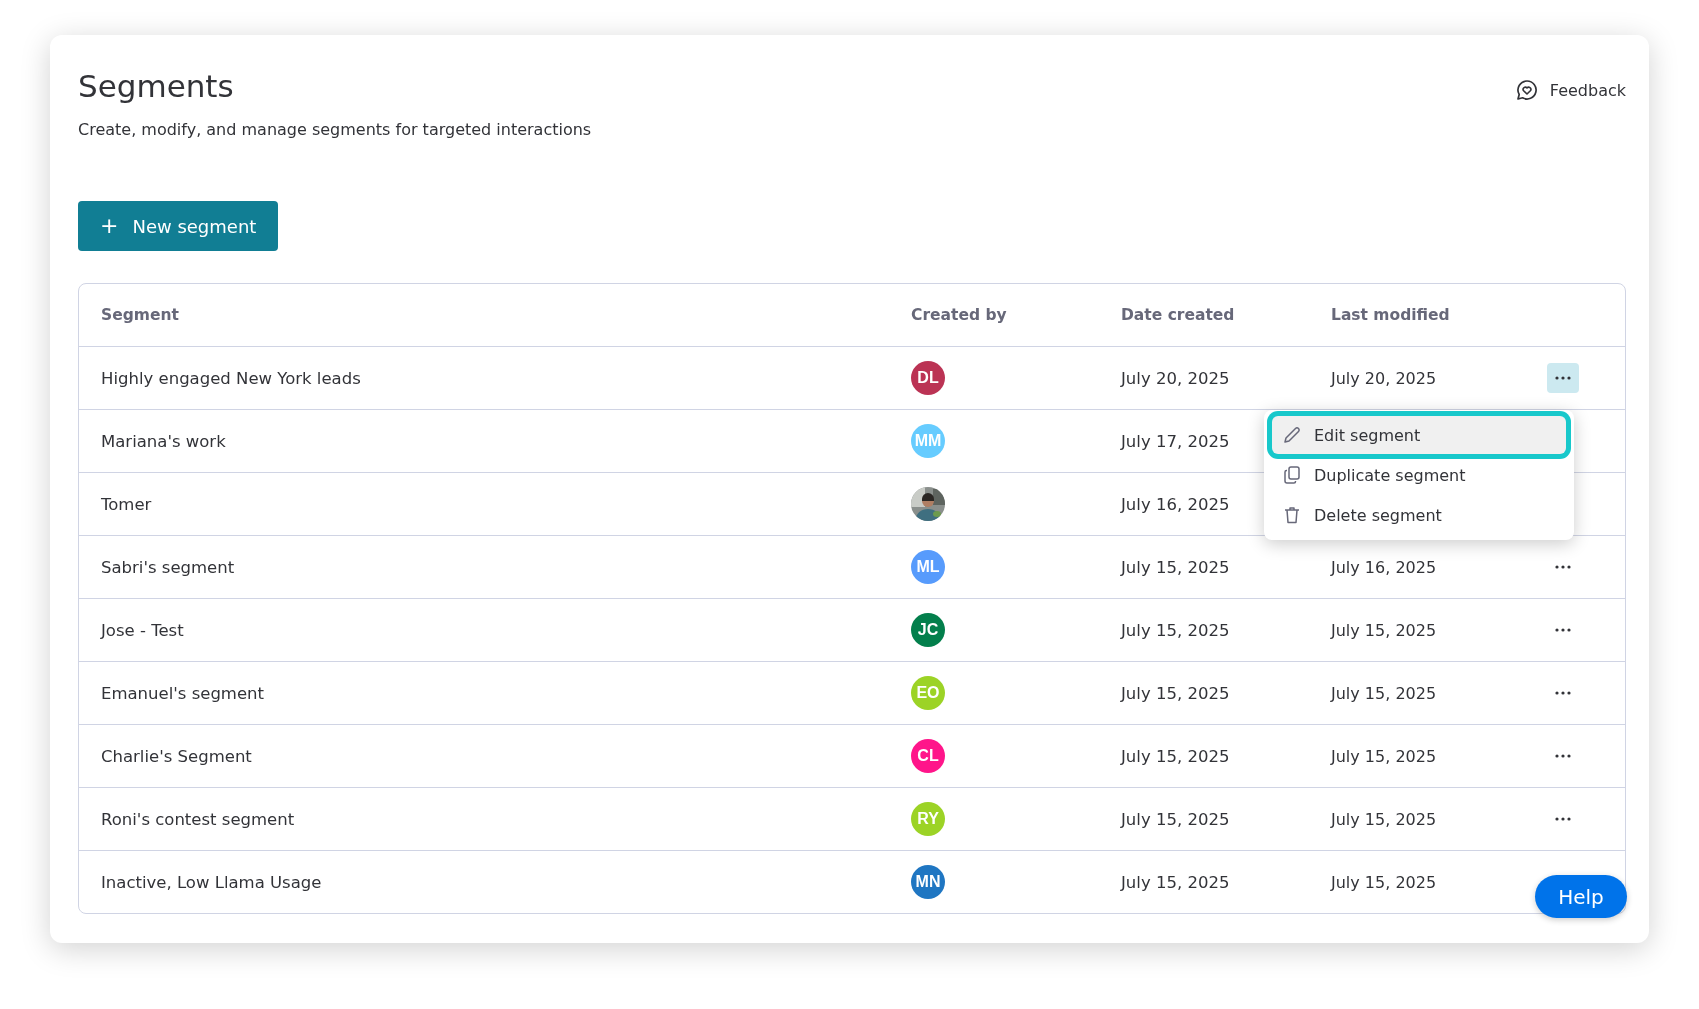 This screenshot has width=1699, height=1009. I want to click on chat-heart-icon, so click(1526, 90).